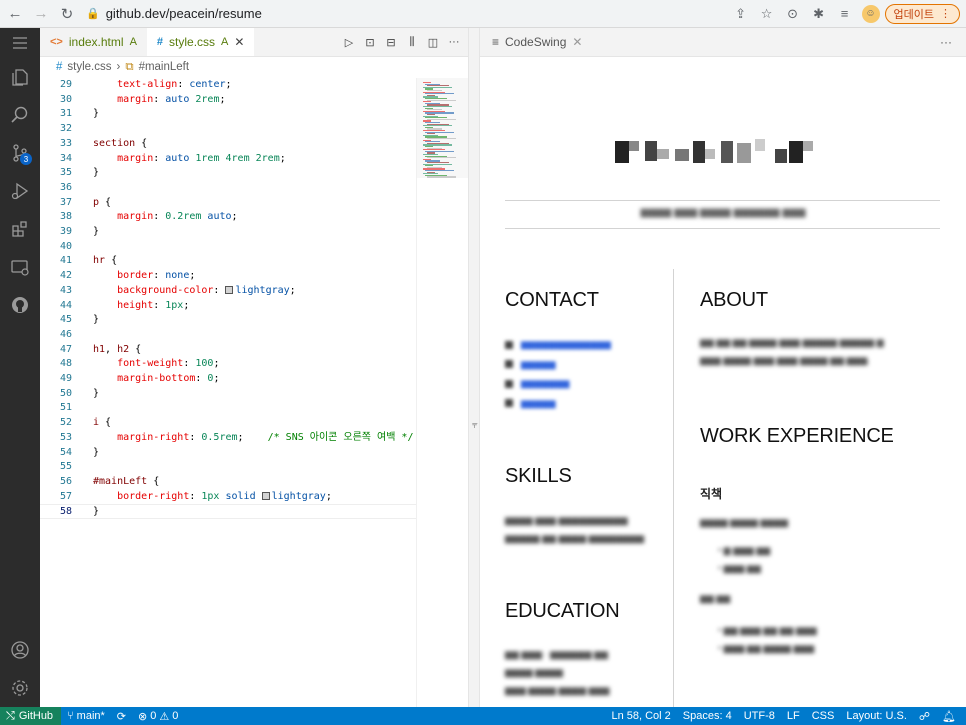 The height and width of the screenshot is (725, 966). What do you see at coordinates (370, 42) in the screenshot?
I see `open-preview-icon: ⊡` at bounding box center [370, 42].